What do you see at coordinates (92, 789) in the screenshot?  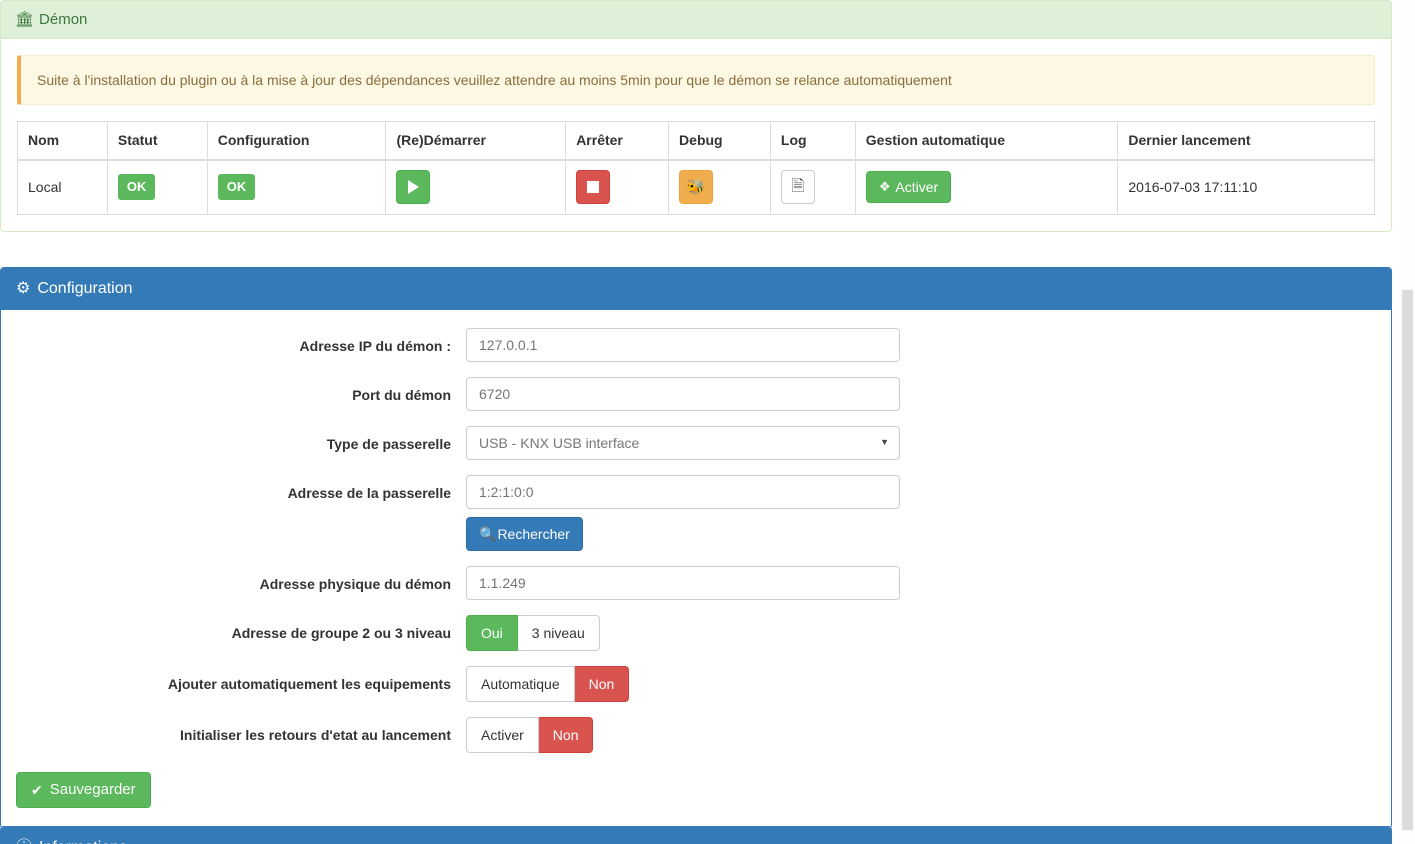 I see `save-button-label: Sauvegarder` at bounding box center [92, 789].